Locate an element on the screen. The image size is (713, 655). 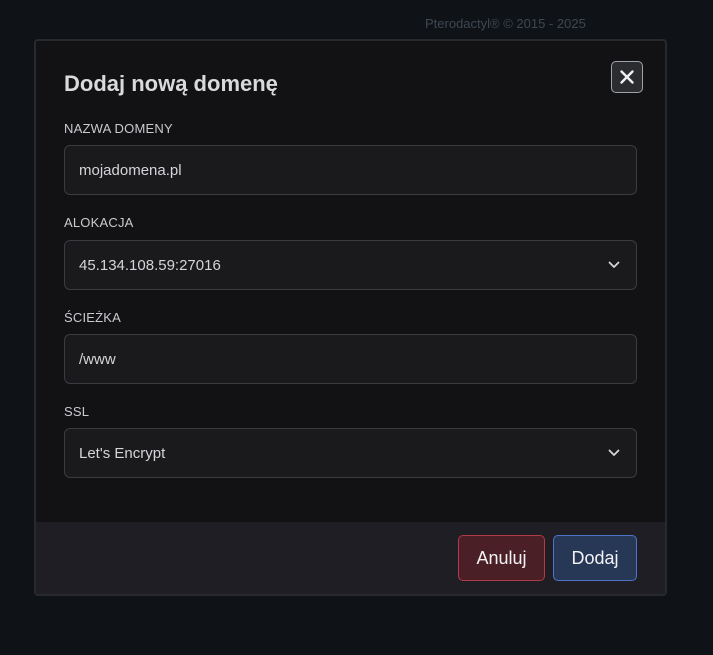
domain-name-label: NAZWA DOMENY is located at coordinates (118, 128).